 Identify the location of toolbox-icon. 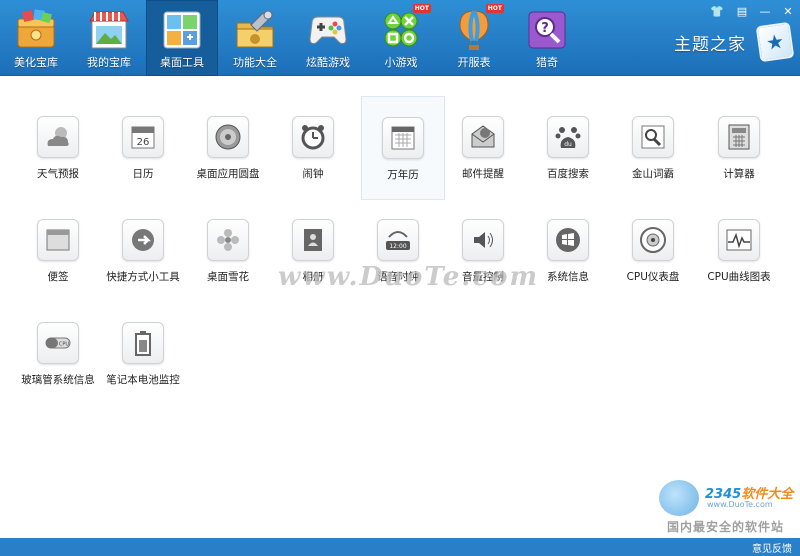
(255, 30).